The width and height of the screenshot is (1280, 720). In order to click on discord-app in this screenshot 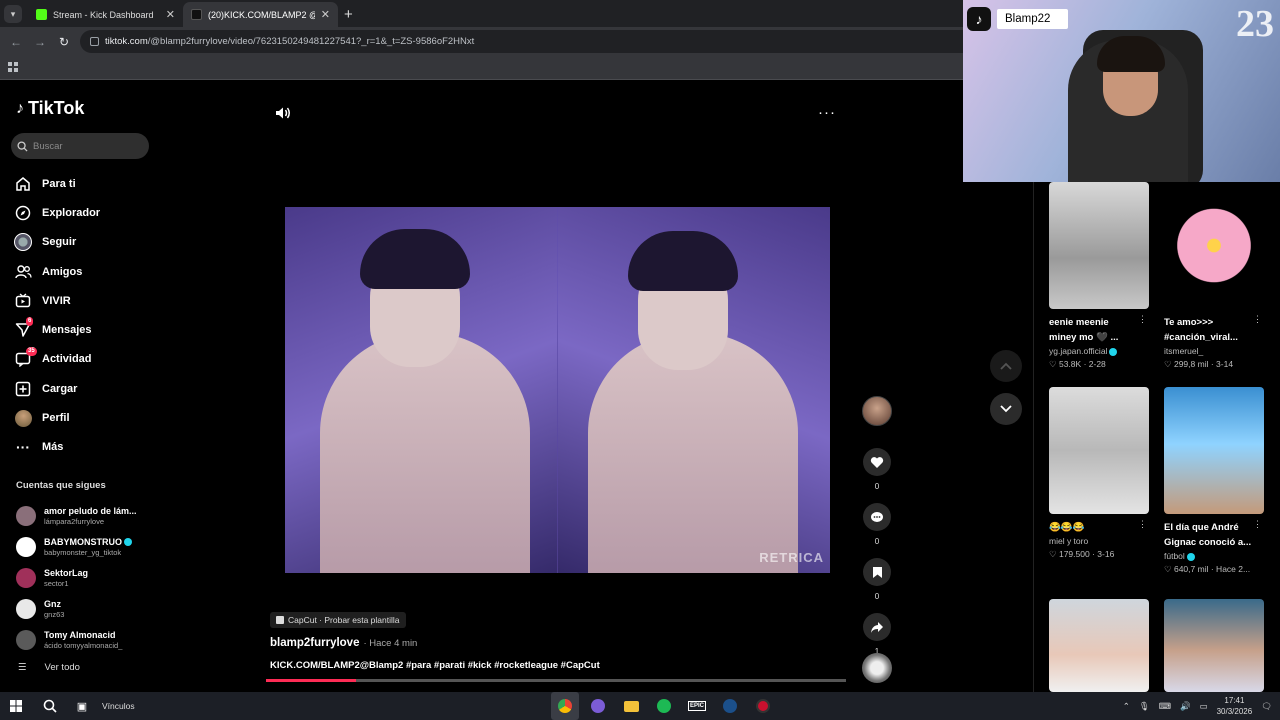, I will do `click(598, 706)`.